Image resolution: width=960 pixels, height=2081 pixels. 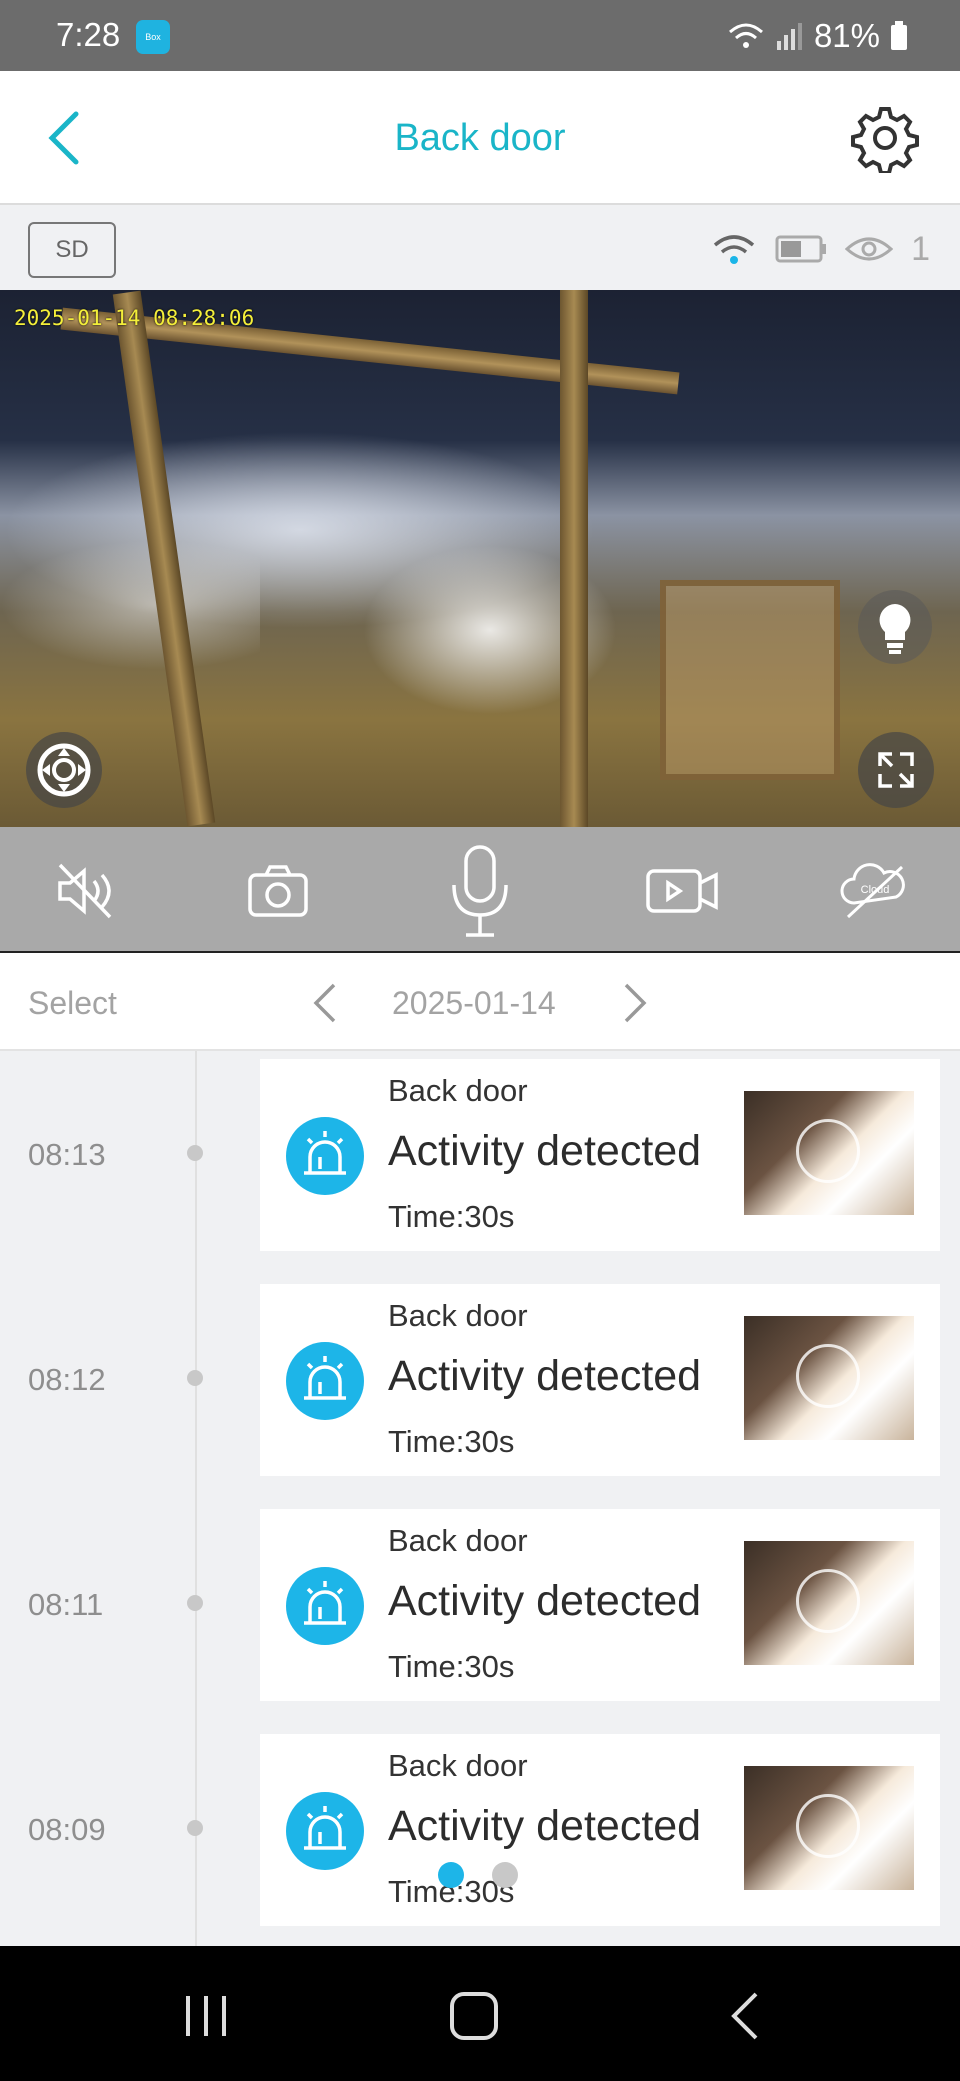 I want to click on status-icons: 81%, so click(x=817, y=36).